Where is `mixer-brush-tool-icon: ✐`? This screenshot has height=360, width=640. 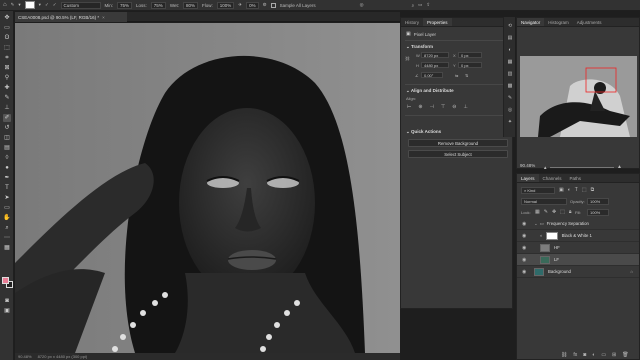
mixer-brush-tool-icon: ✐ is located at coordinates (7, 118).